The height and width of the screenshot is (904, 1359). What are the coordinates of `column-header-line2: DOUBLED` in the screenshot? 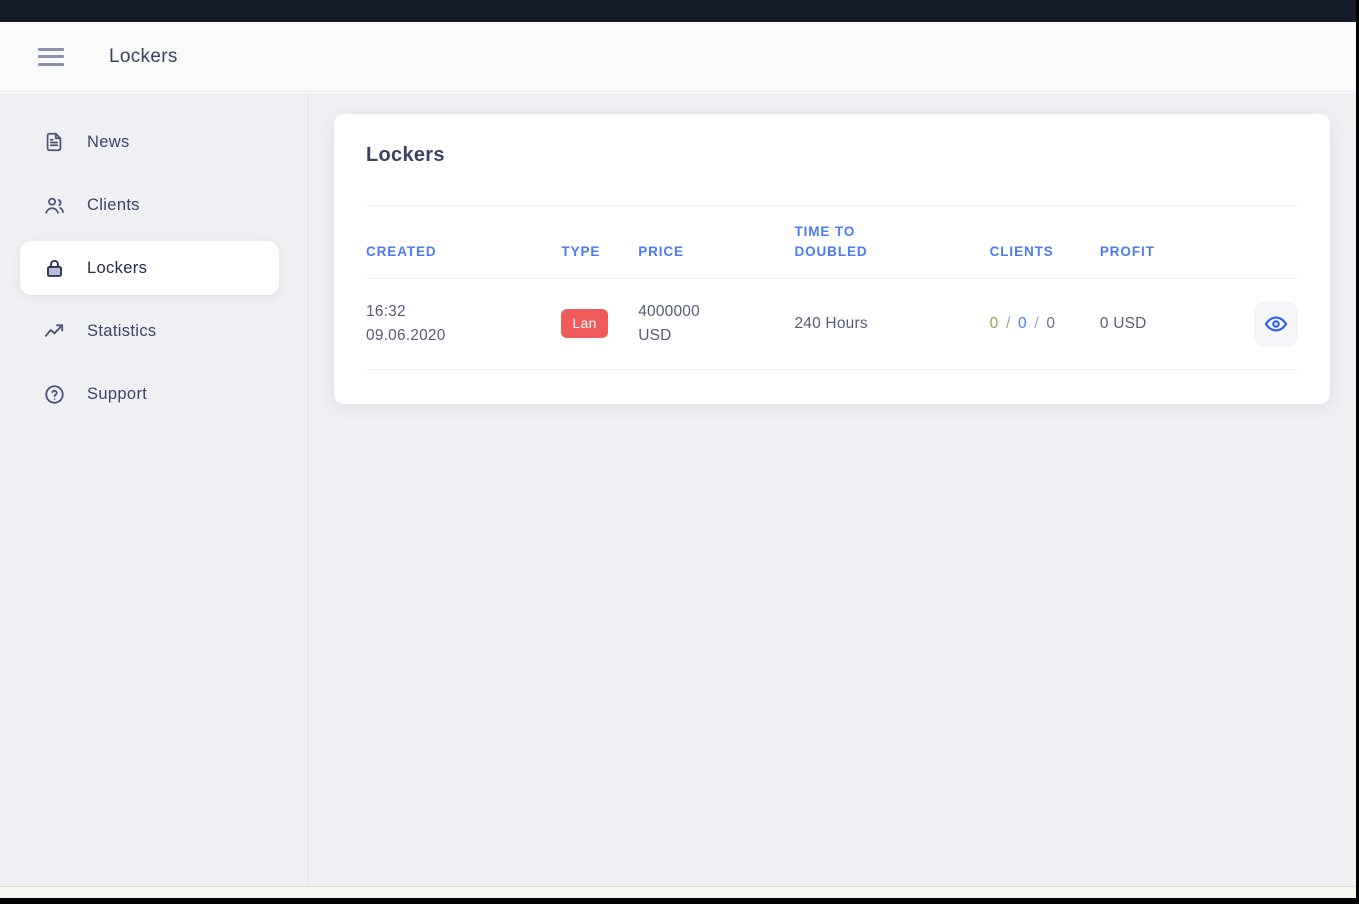 It's located at (831, 251).